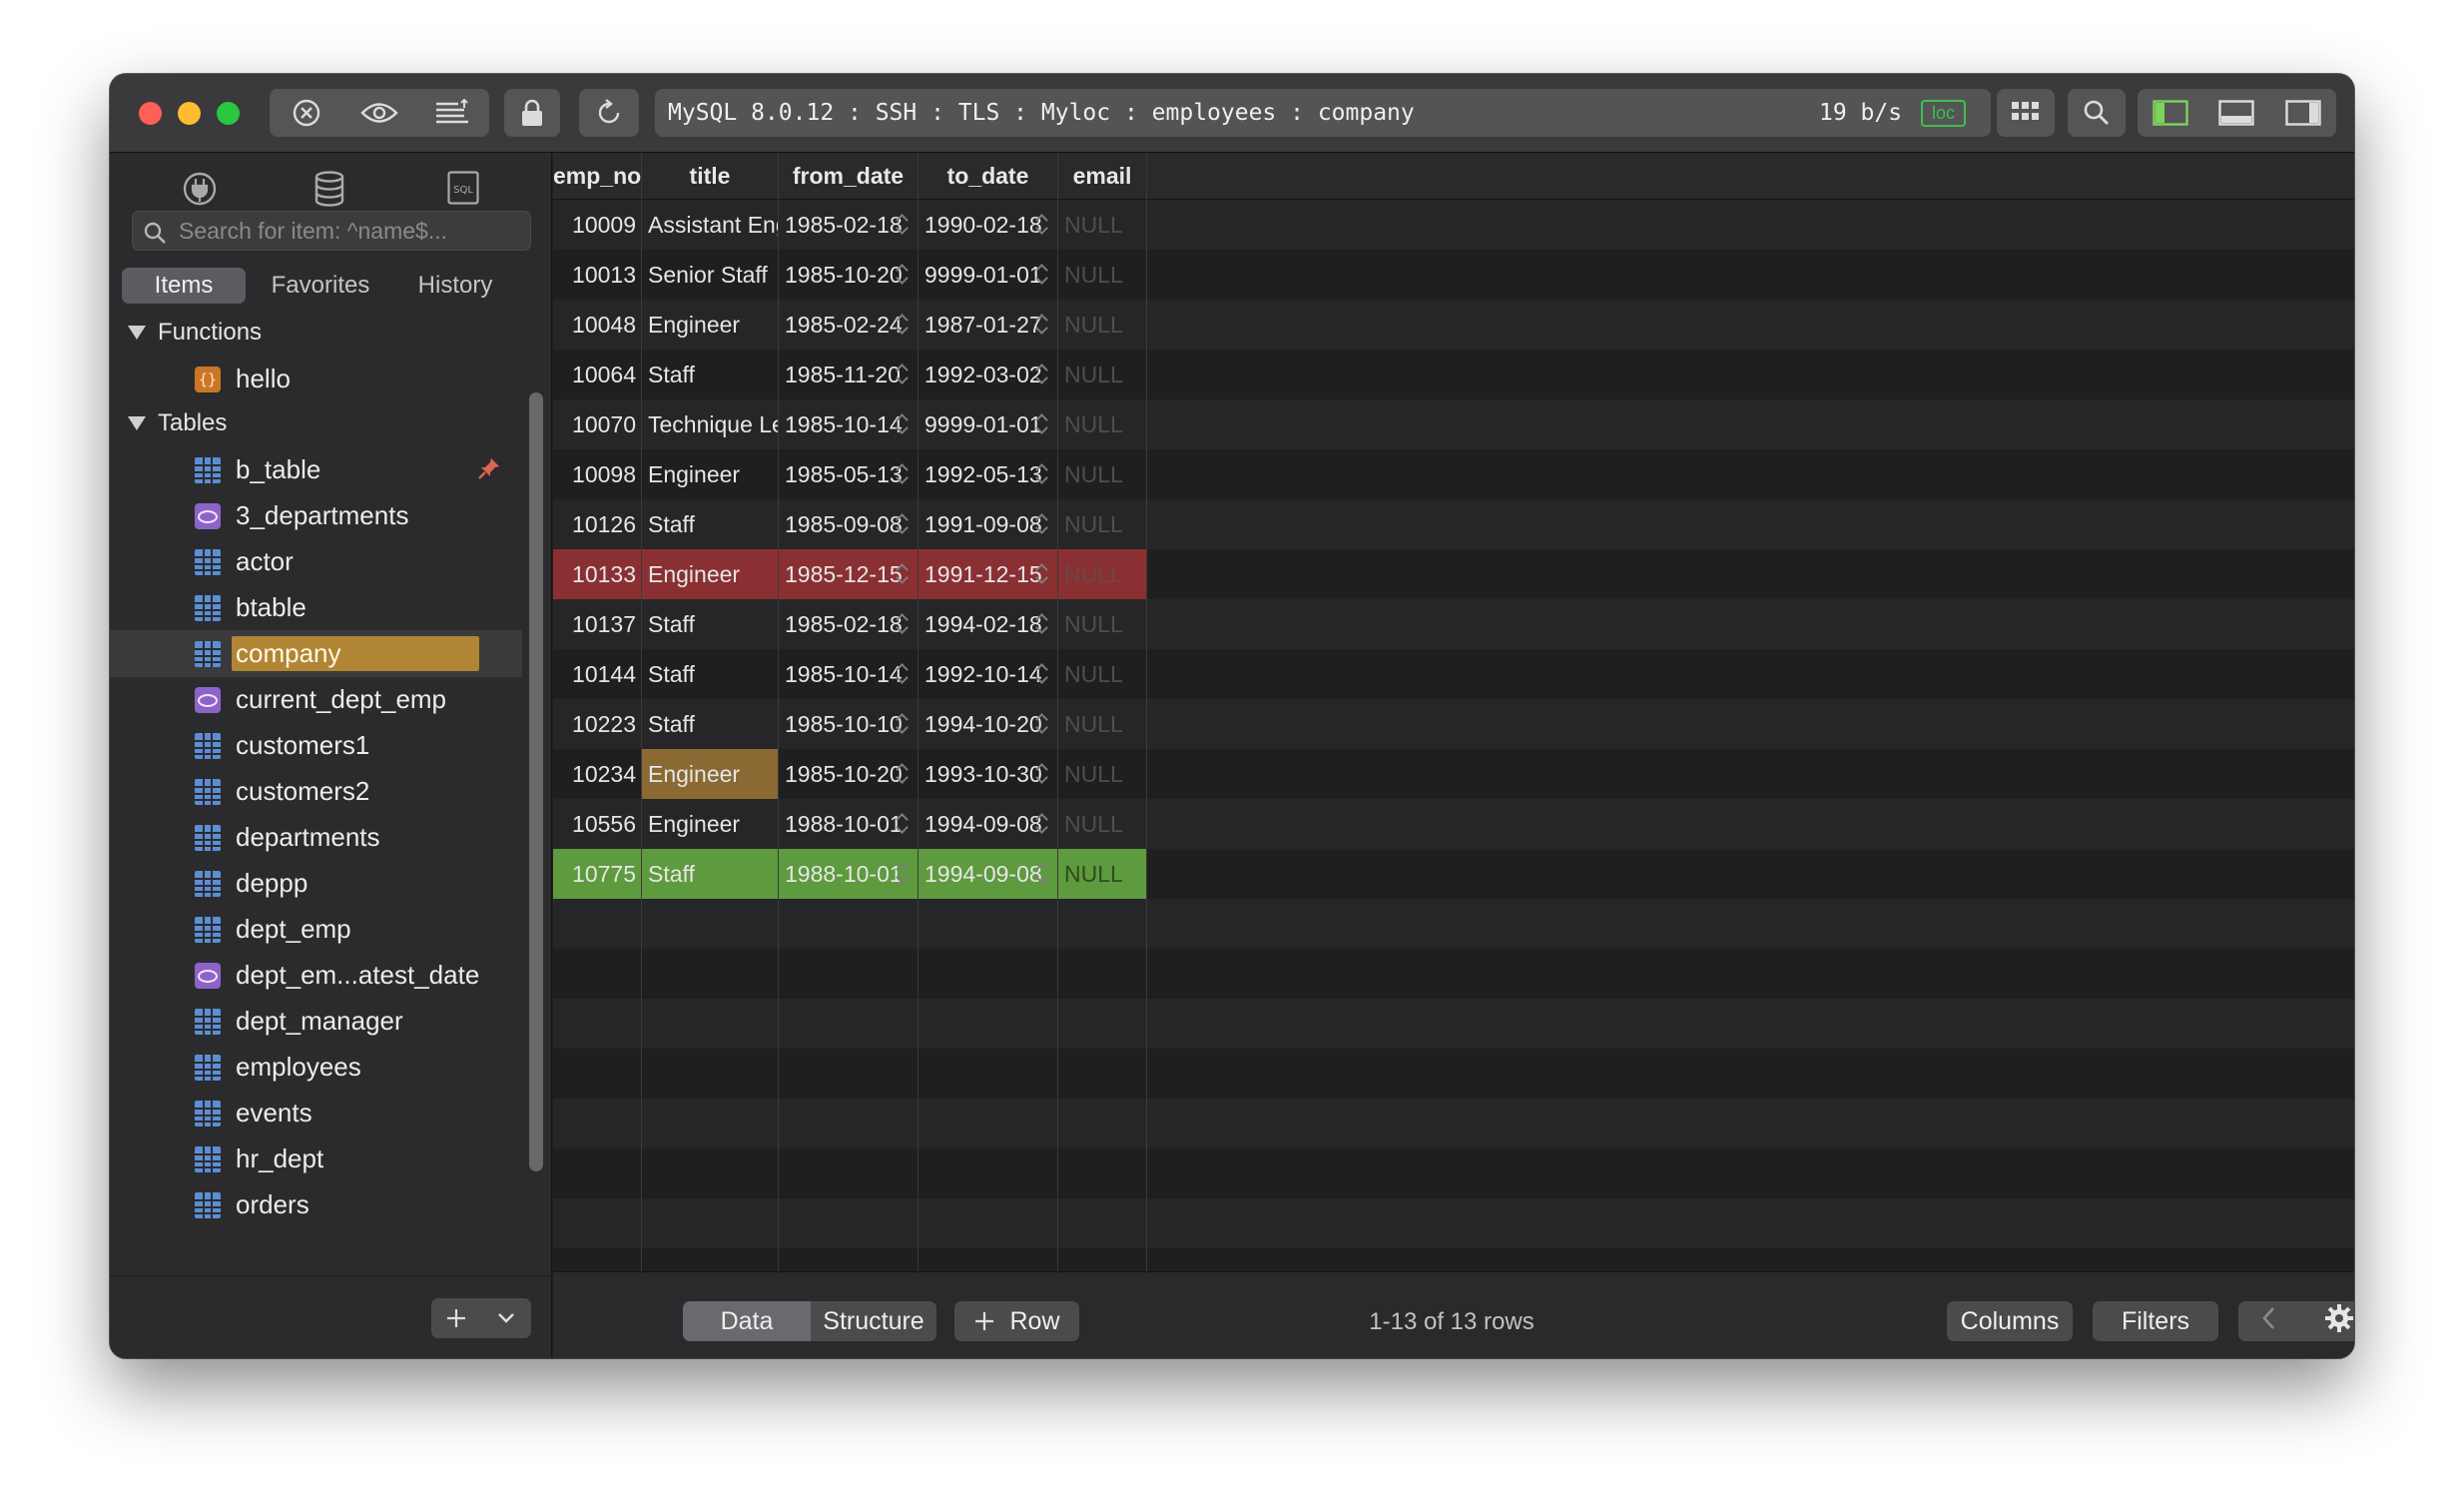 The width and height of the screenshot is (2464, 1504). What do you see at coordinates (2170, 113) in the screenshot?
I see `toggle-left-panel-button` at bounding box center [2170, 113].